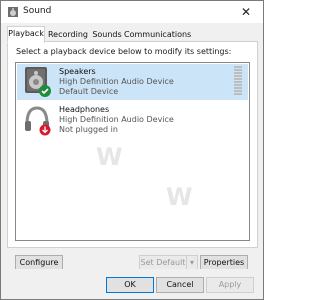 Image resolution: width=320 pixels, height=300 pixels. What do you see at coordinates (26, 34) in the screenshot?
I see `tab-playback: Playback` at bounding box center [26, 34].